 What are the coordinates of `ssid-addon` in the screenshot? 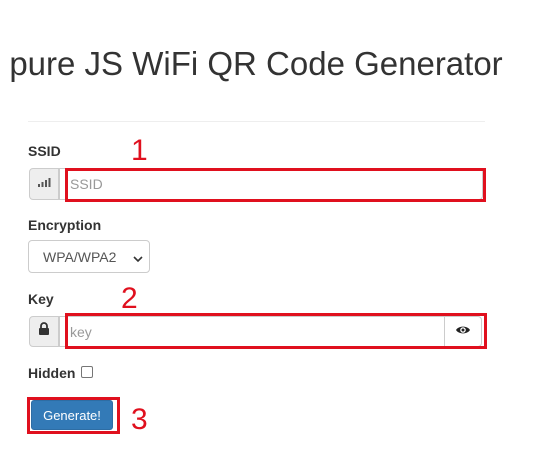 It's located at (44, 184).